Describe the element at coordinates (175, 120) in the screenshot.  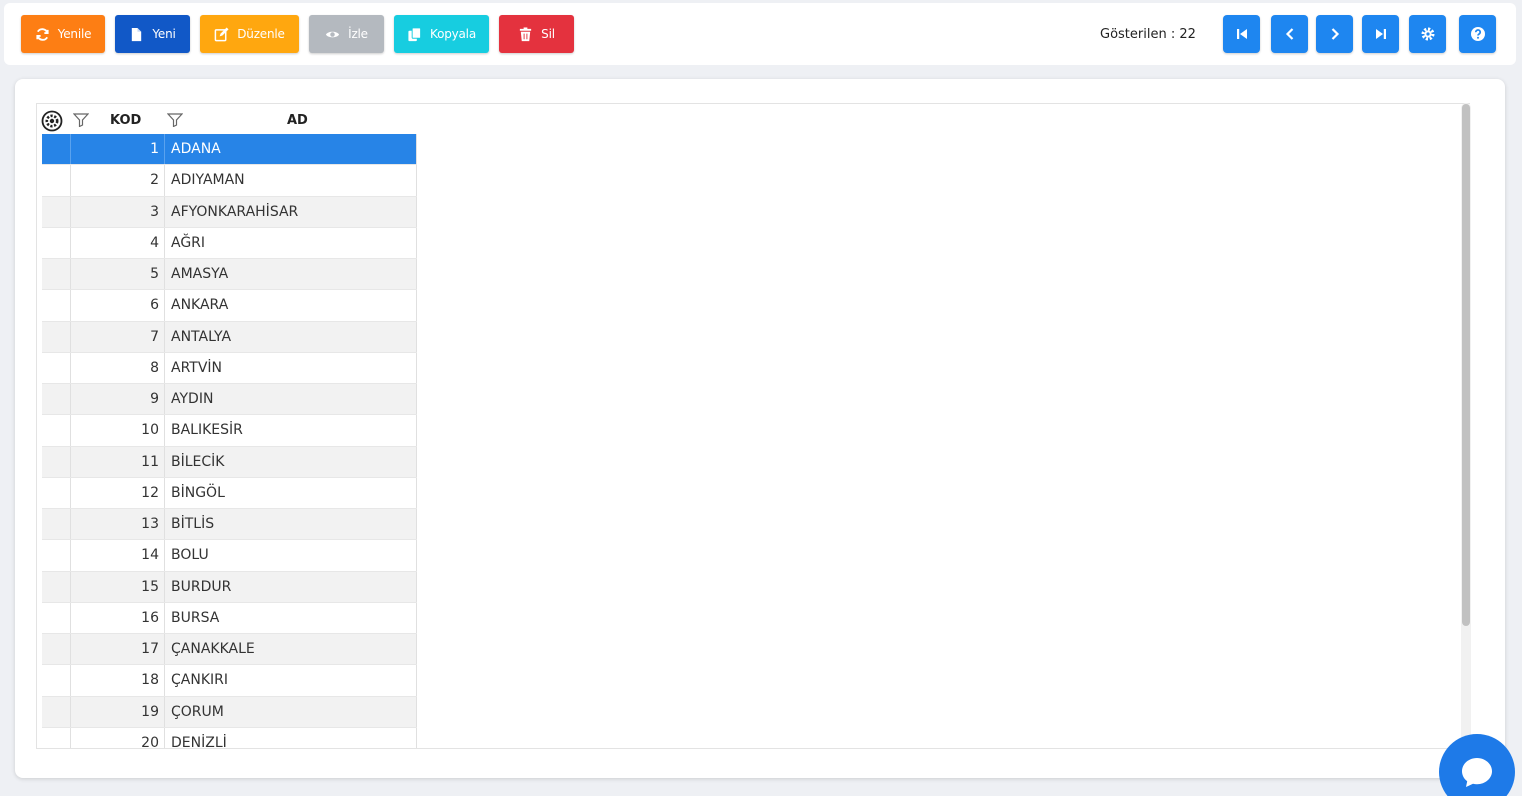
I see `ad-filter-icon` at that location.